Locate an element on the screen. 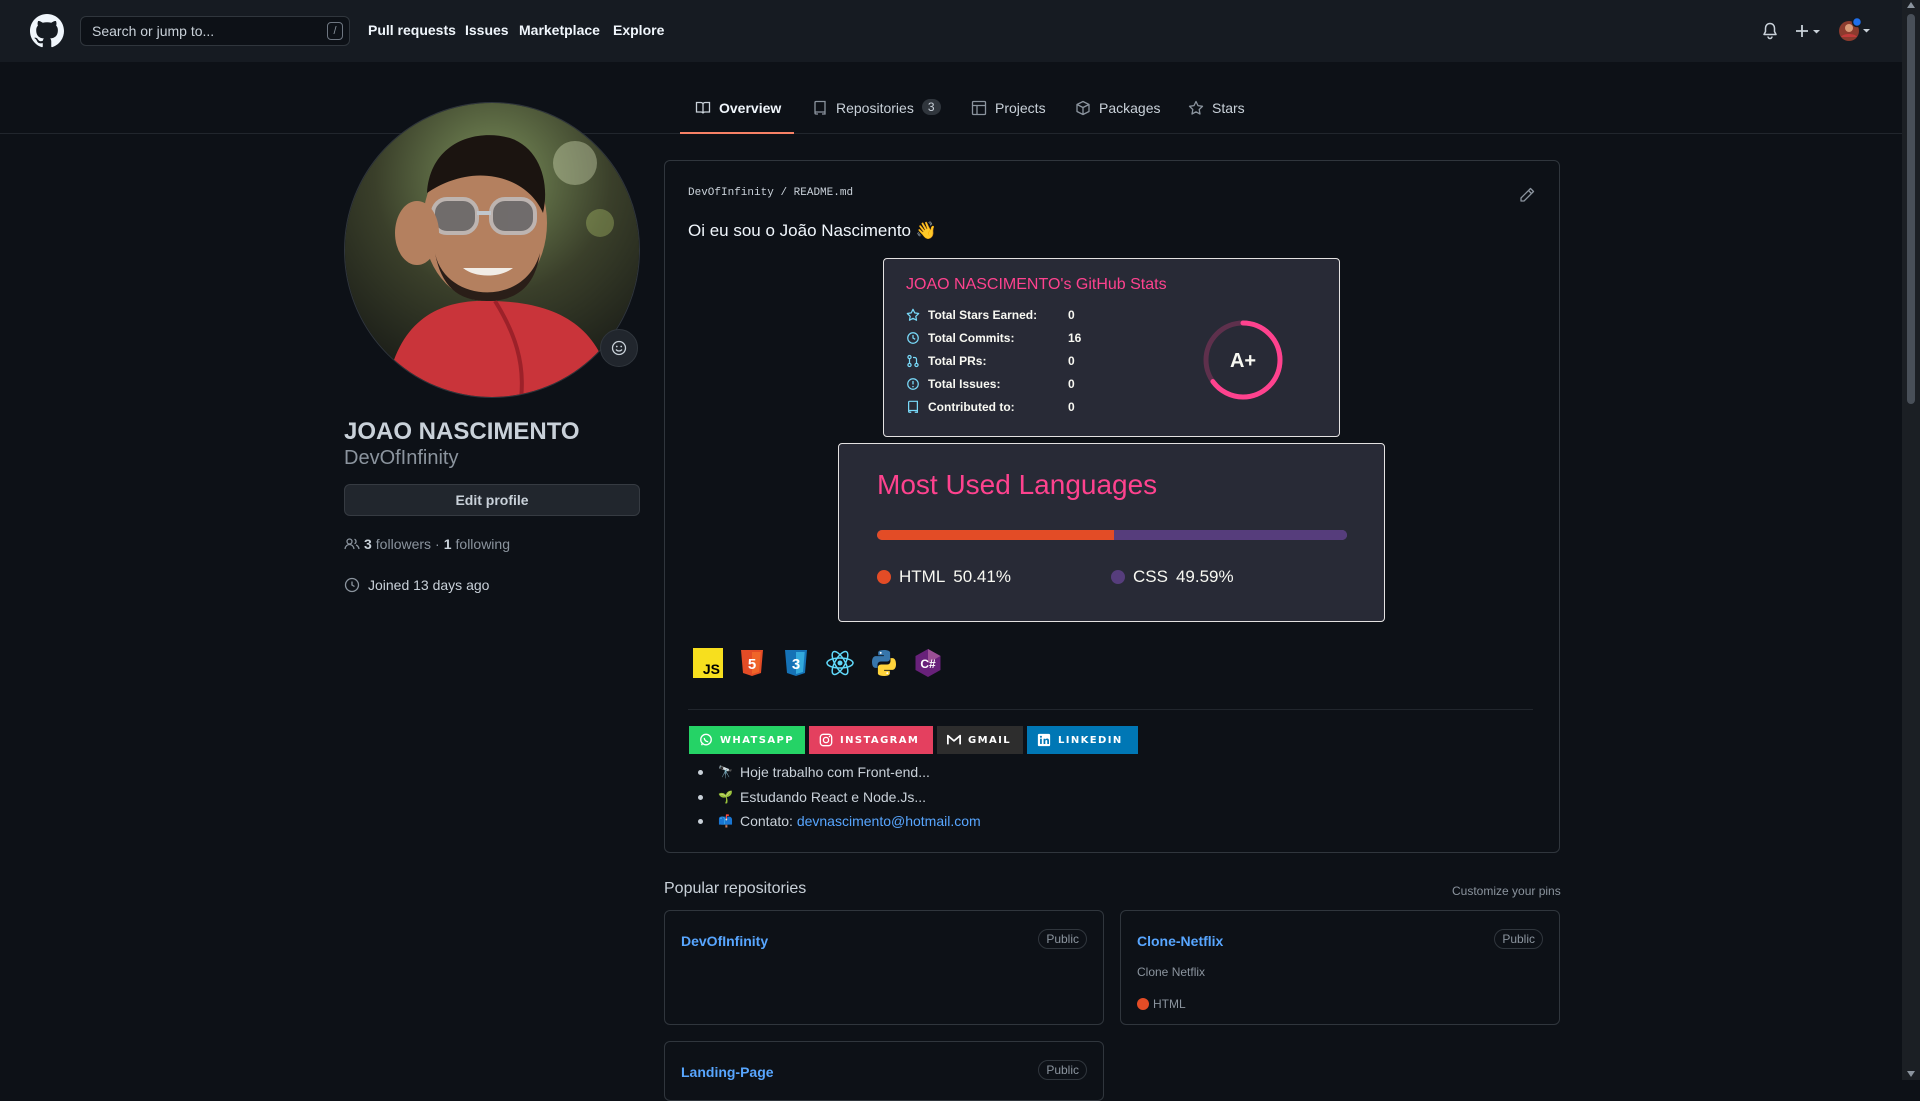  repo-card: Landing-Page Public is located at coordinates (884, 1071).